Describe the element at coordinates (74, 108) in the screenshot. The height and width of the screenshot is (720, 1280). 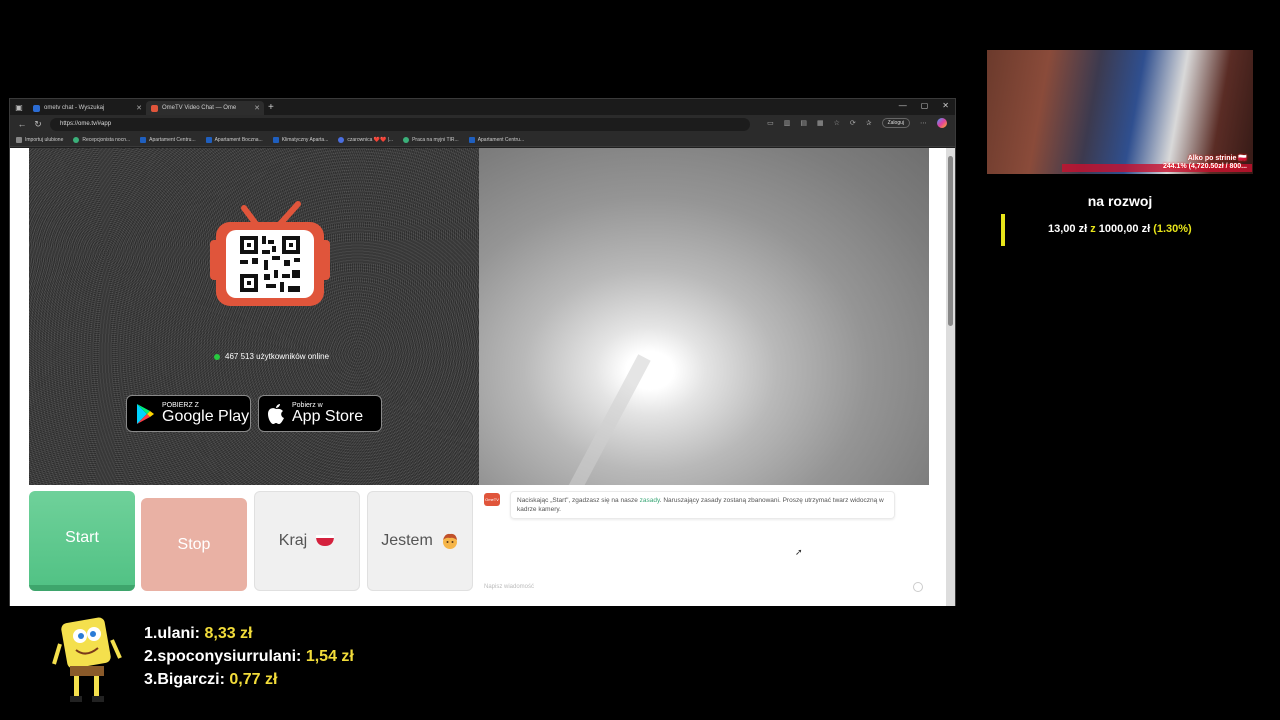
I see `tab-title: ometv chat - Wyszukaj` at that location.